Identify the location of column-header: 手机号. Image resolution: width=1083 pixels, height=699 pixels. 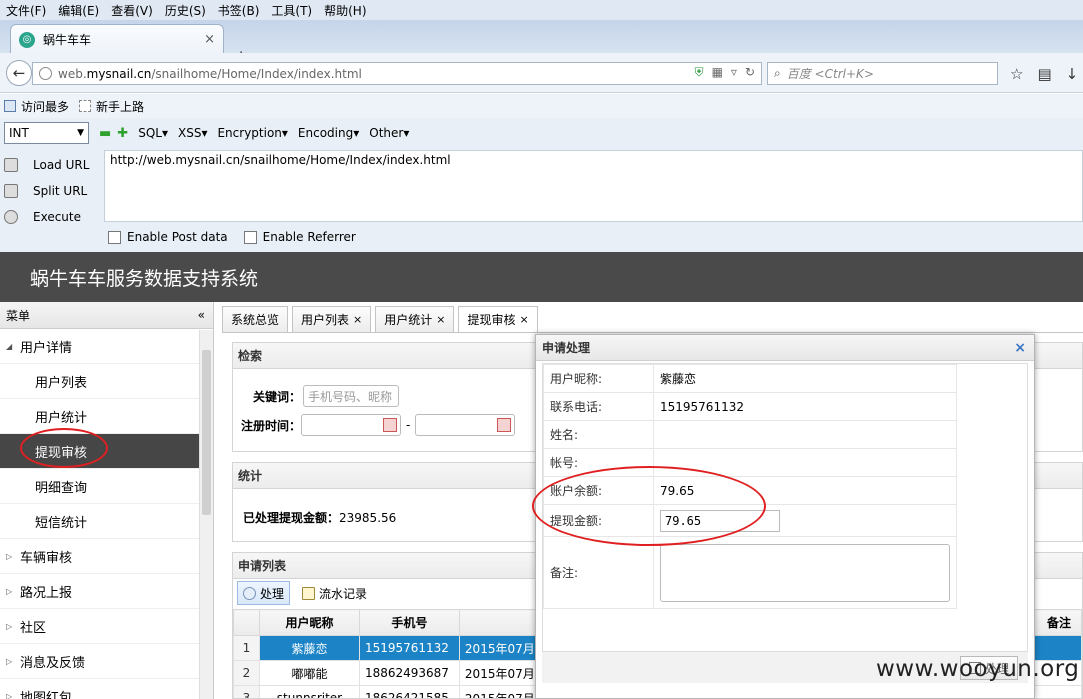
(409, 622).